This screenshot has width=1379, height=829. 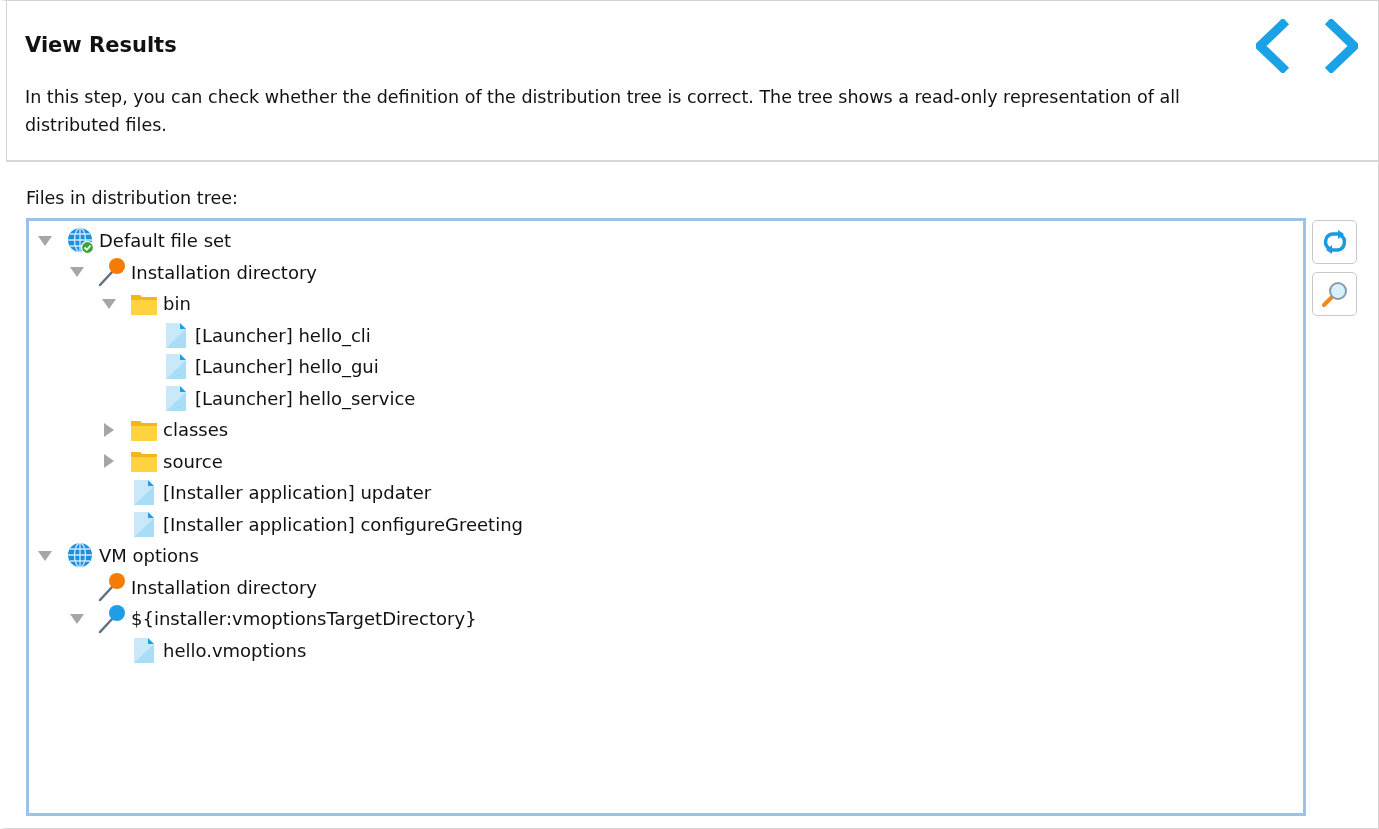 What do you see at coordinates (144, 461) in the screenshot?
I see `folder-icon` at bounding box center [144, 461].